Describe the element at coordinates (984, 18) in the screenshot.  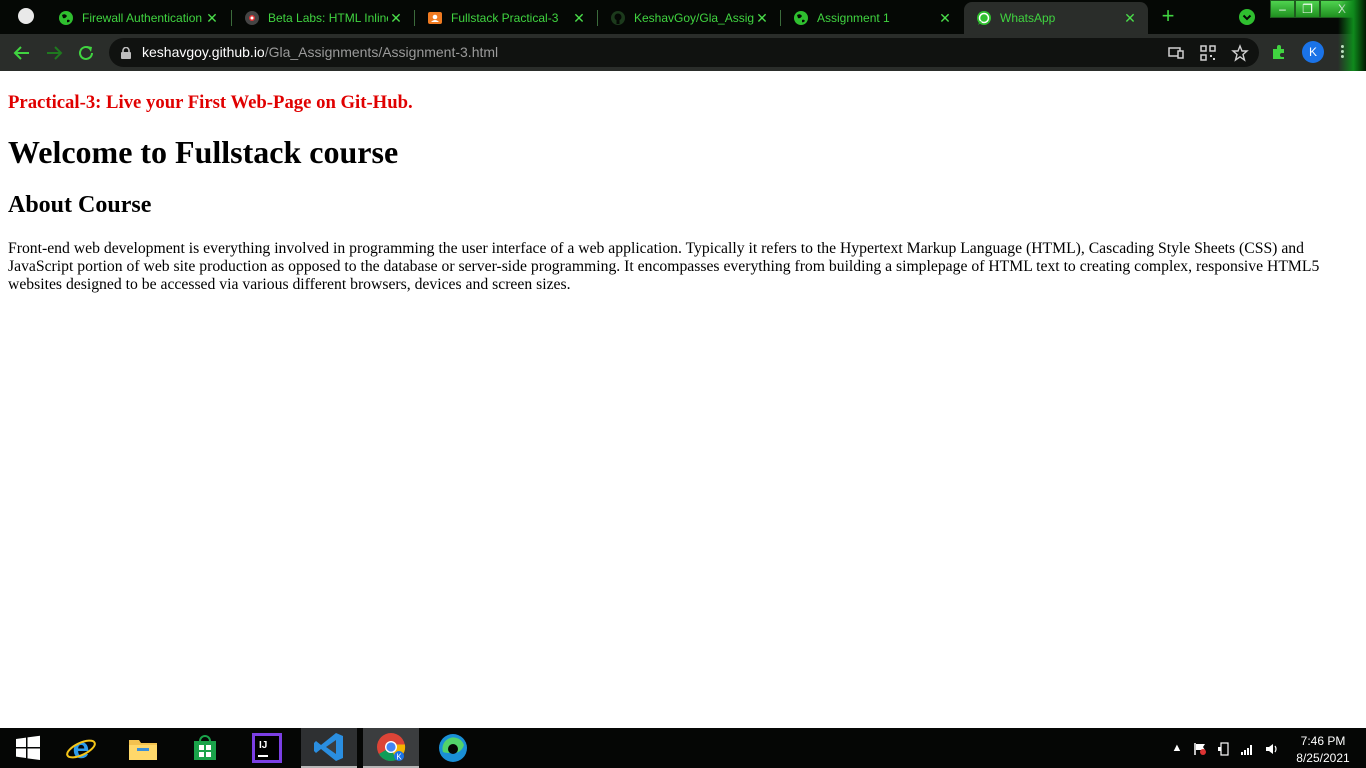
I see `whatsapp-icon` at that location.